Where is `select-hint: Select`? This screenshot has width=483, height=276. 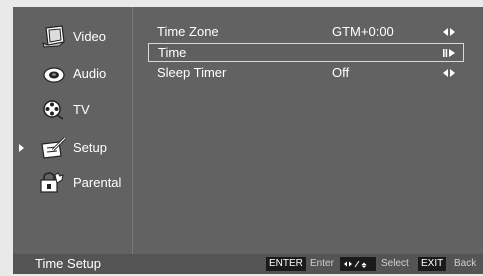 select-hint: Select is located at coordinates (395, 263).